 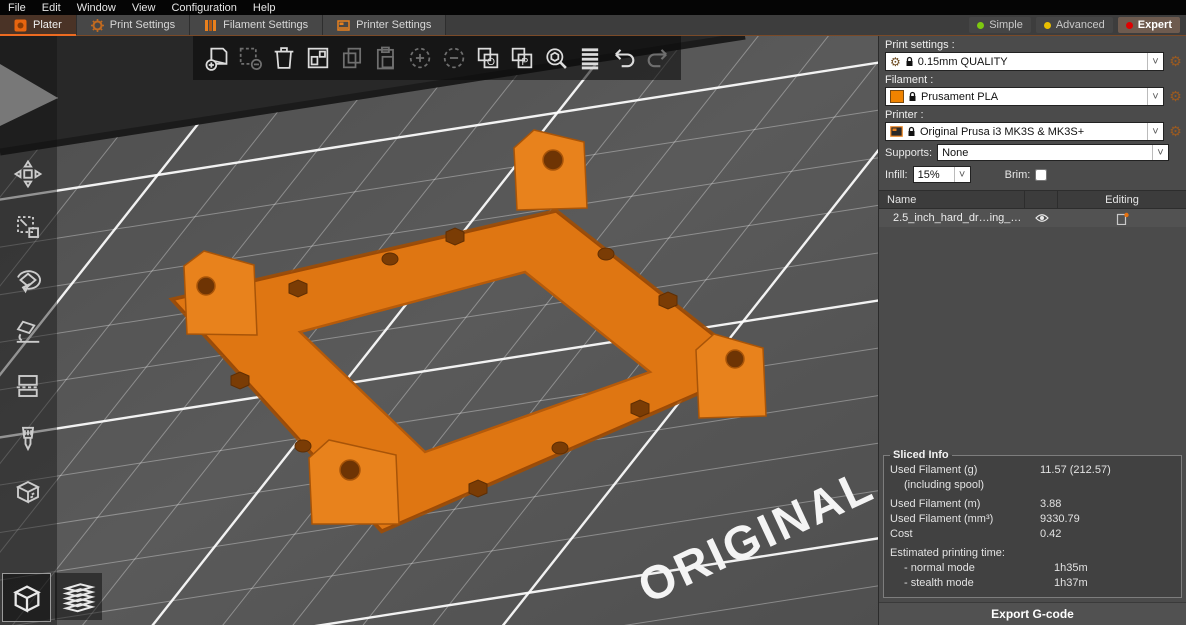 I want to click on view-toggle, so click(x=52, y=597).